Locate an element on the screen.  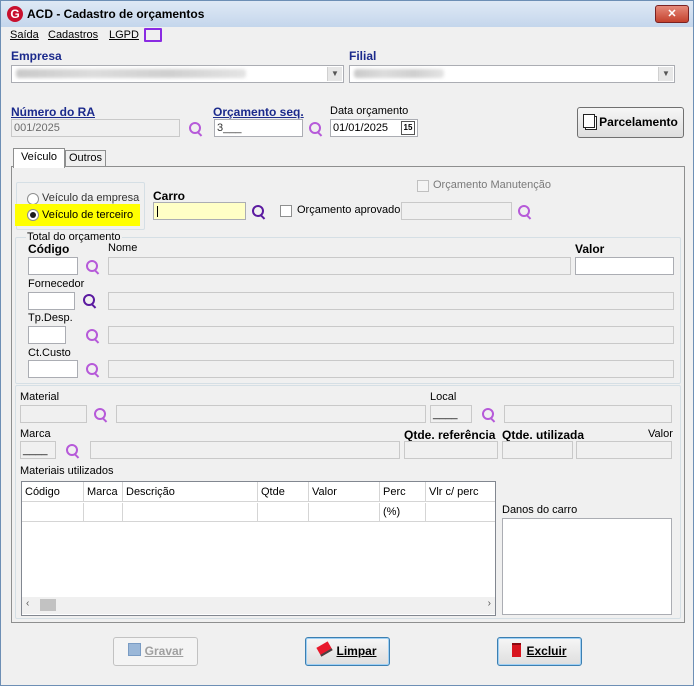
material-valor-field is located at coordinates (624, 450).